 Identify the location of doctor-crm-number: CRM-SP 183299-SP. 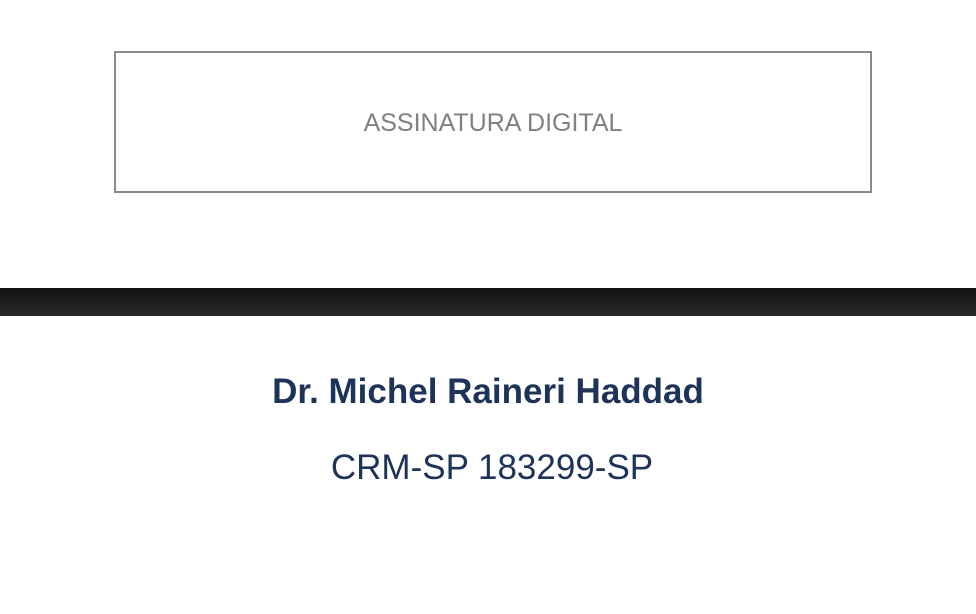
(492, 467).